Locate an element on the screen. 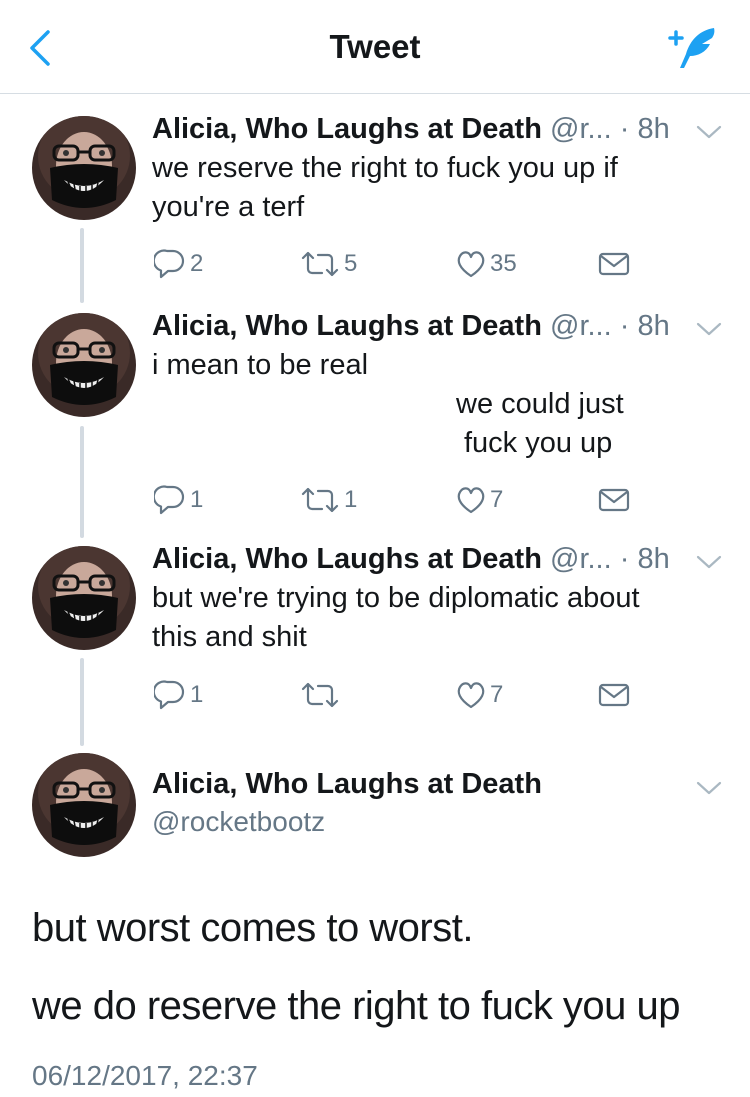 The height and width of the screenshot is (1097, 750). like-count: 35 is located at coordinates (503, 263).